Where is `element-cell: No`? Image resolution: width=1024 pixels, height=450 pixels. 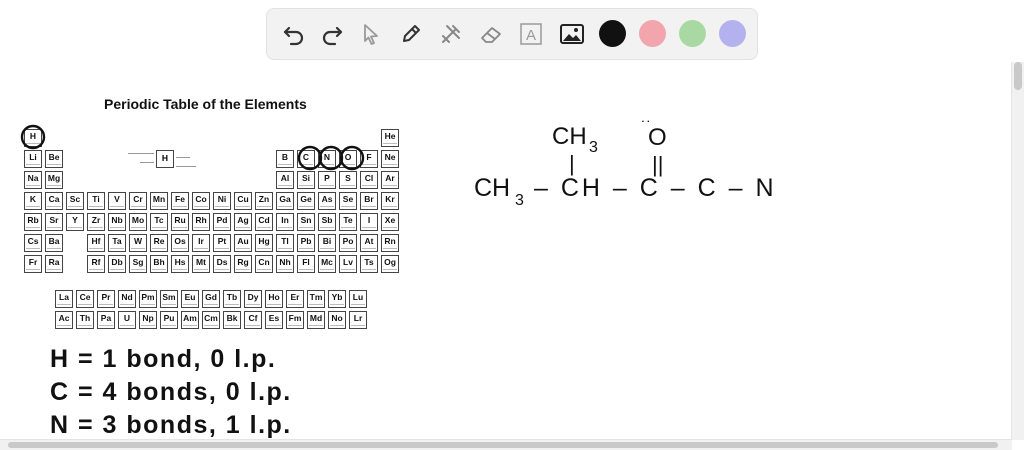
element-cell: No is located at coordinates (337, 320).